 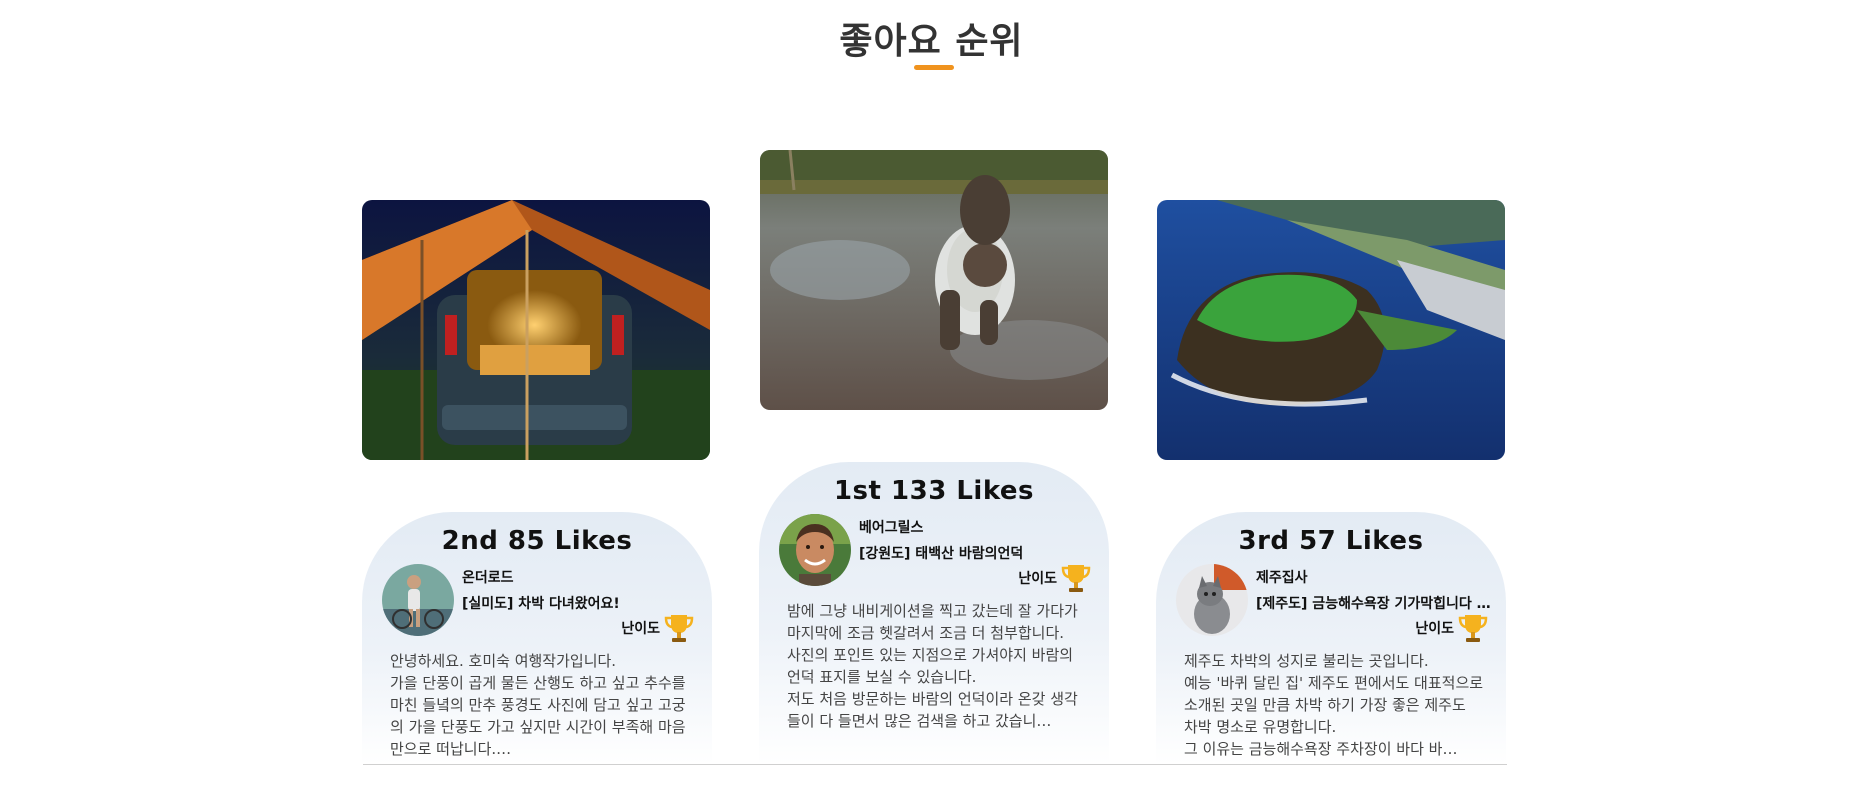 I want to click on person-with-bicycle-avatar, so click(x=418, y=600).